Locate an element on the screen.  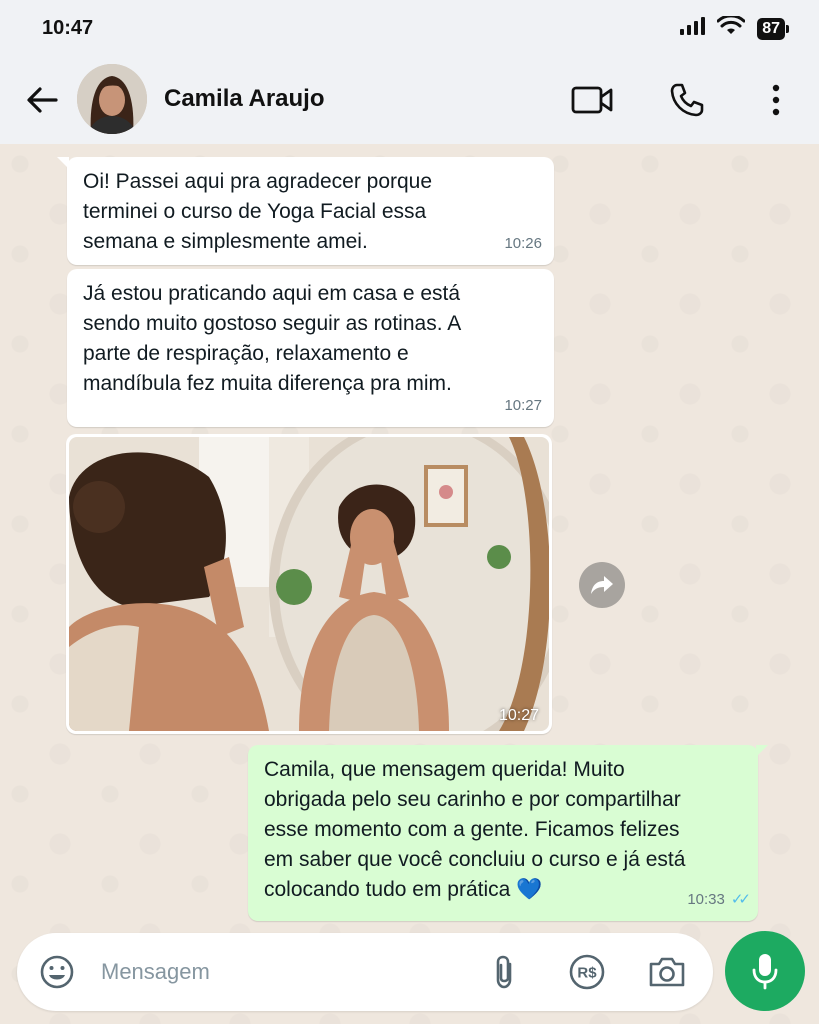
camera-icon is located at coordinates (667, 972).